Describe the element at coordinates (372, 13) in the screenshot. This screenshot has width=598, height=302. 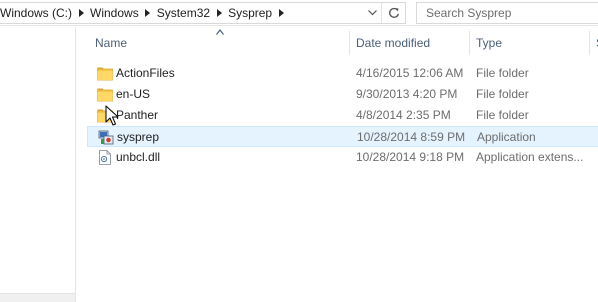
I see `address-history-dropdown-icon` at that location.